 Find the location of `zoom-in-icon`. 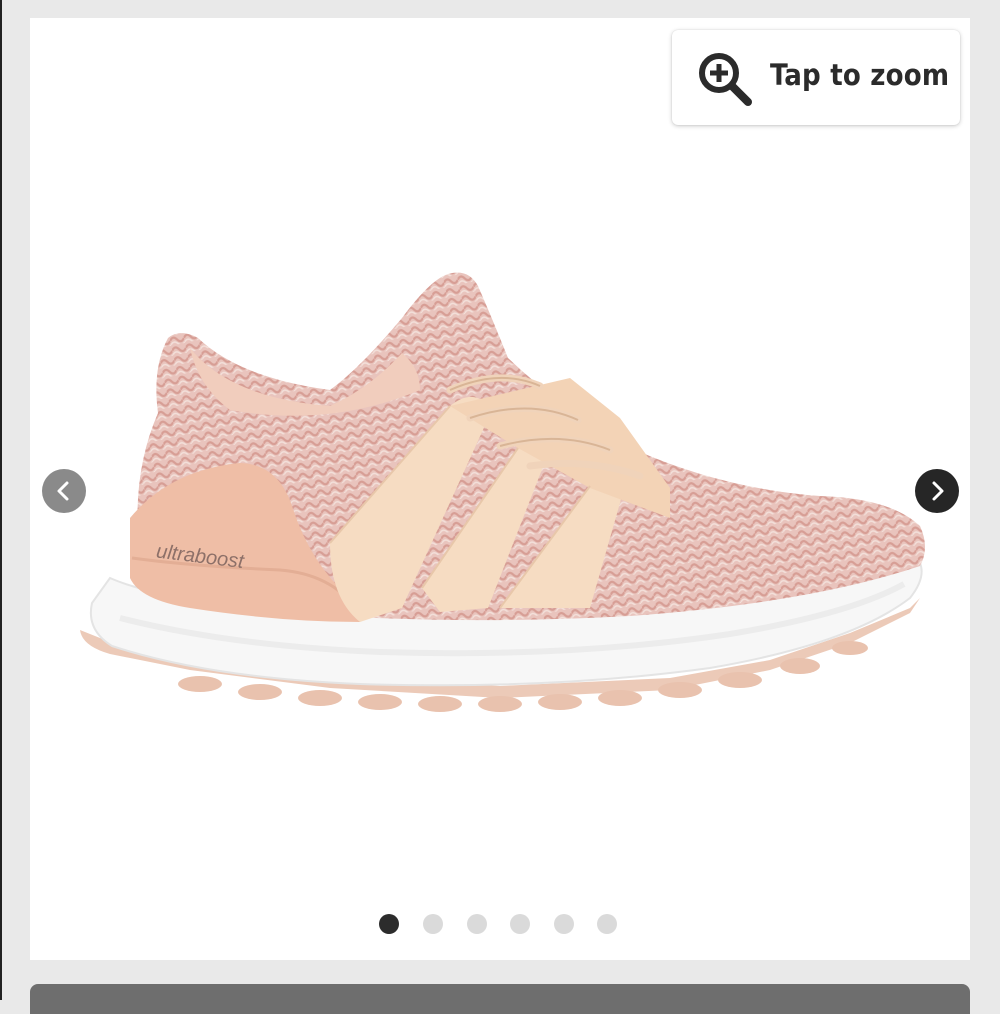

zoom-in-icon is located at coordinates (725, 79).